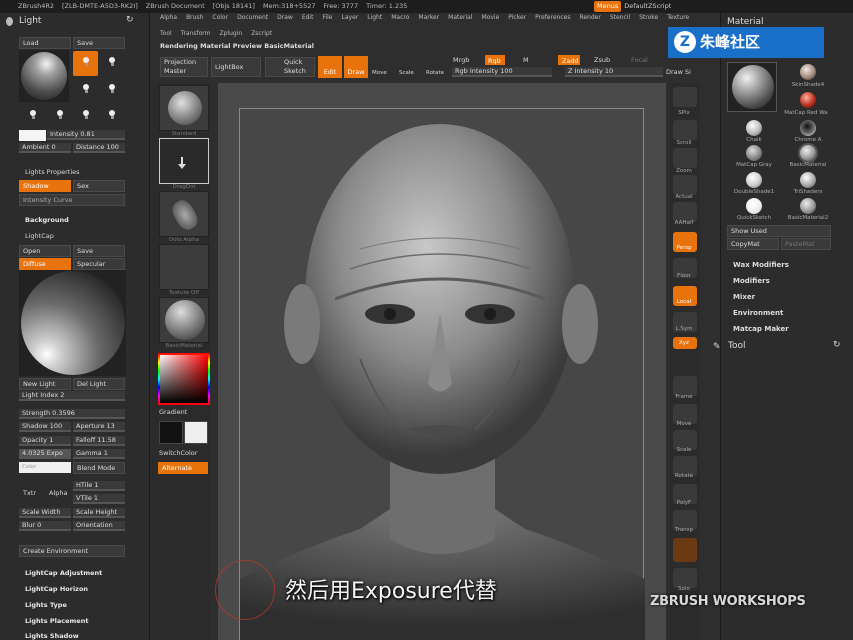 The image size is (853, 640). I want to click on light-color-swatch, so click(32, 135).